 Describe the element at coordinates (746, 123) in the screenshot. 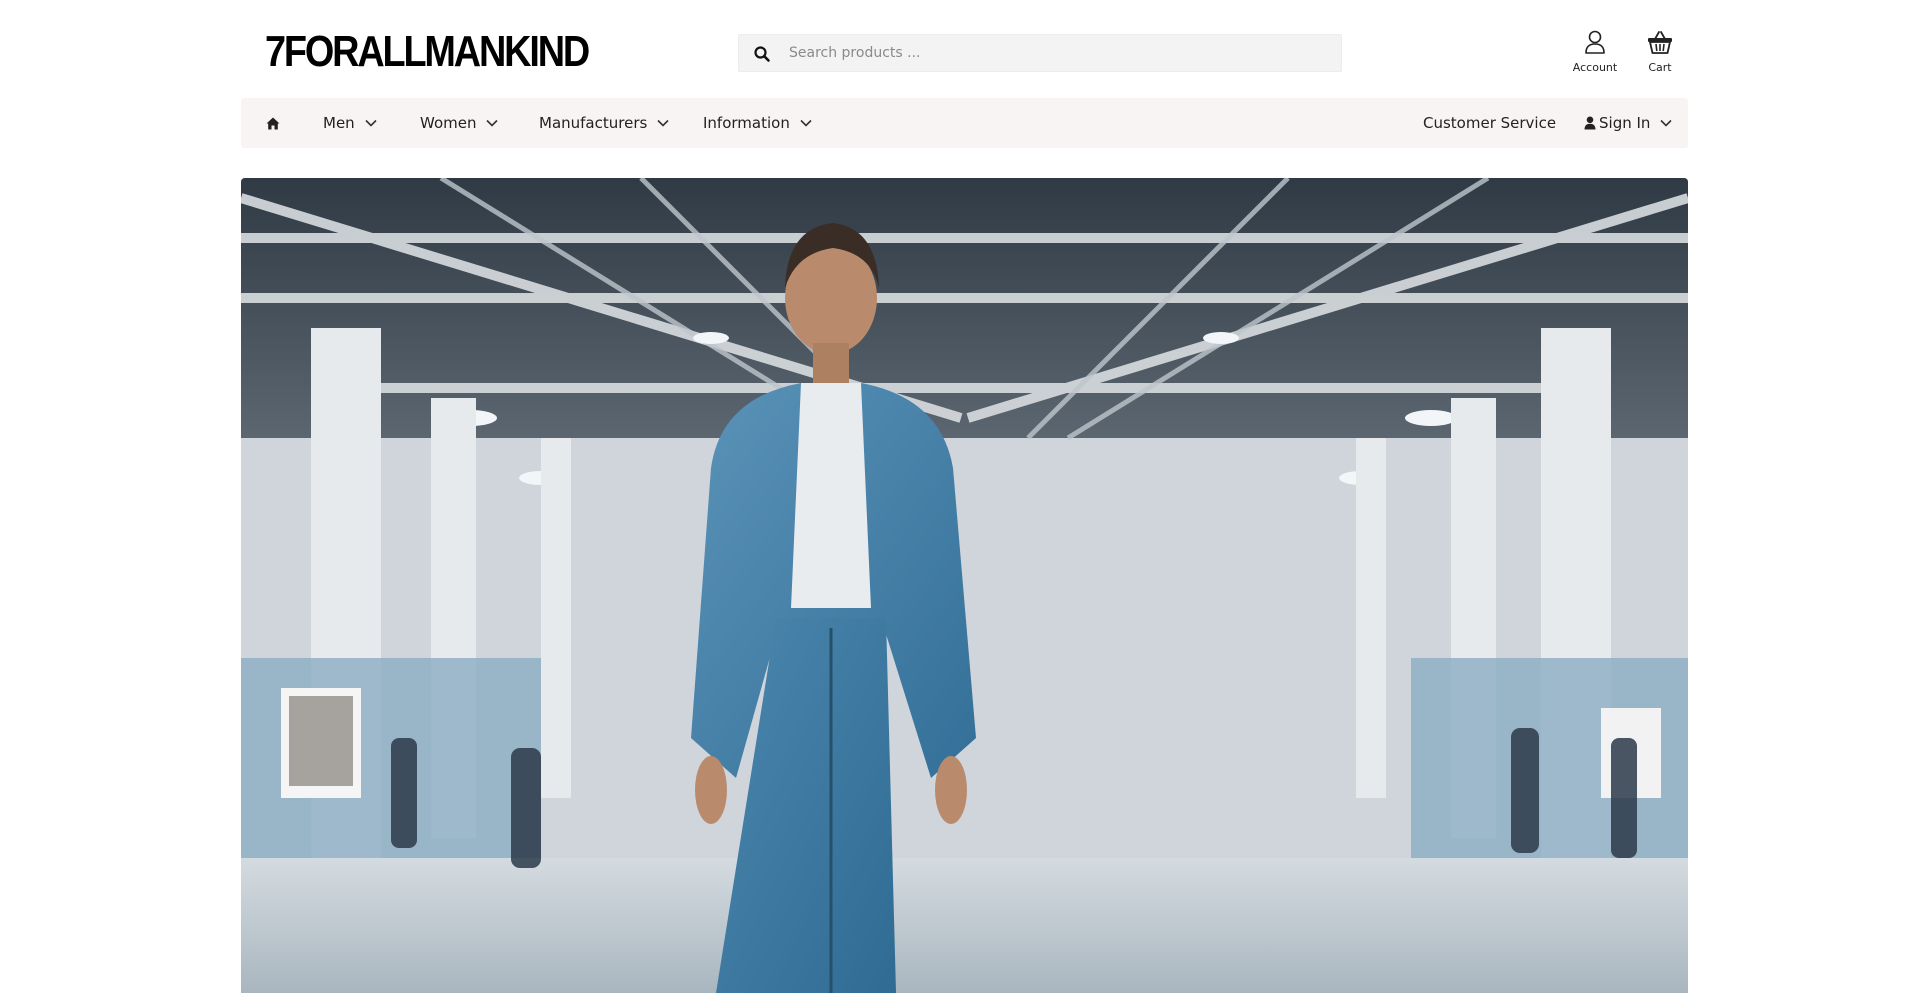

I see `nav-item-label: Information` at that location.